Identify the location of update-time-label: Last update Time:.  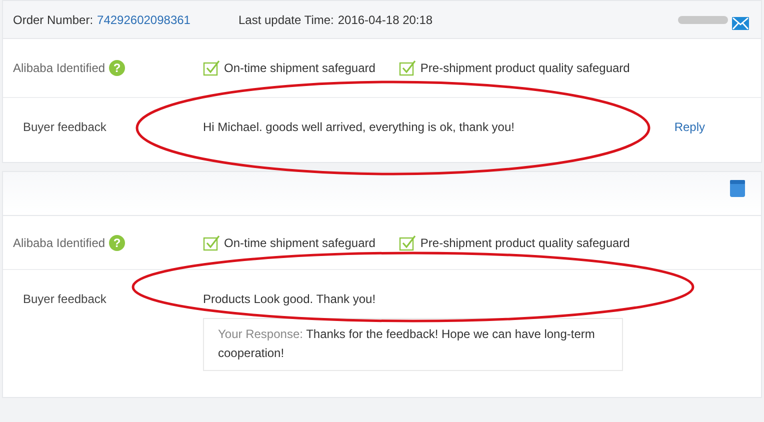
(286, 20).